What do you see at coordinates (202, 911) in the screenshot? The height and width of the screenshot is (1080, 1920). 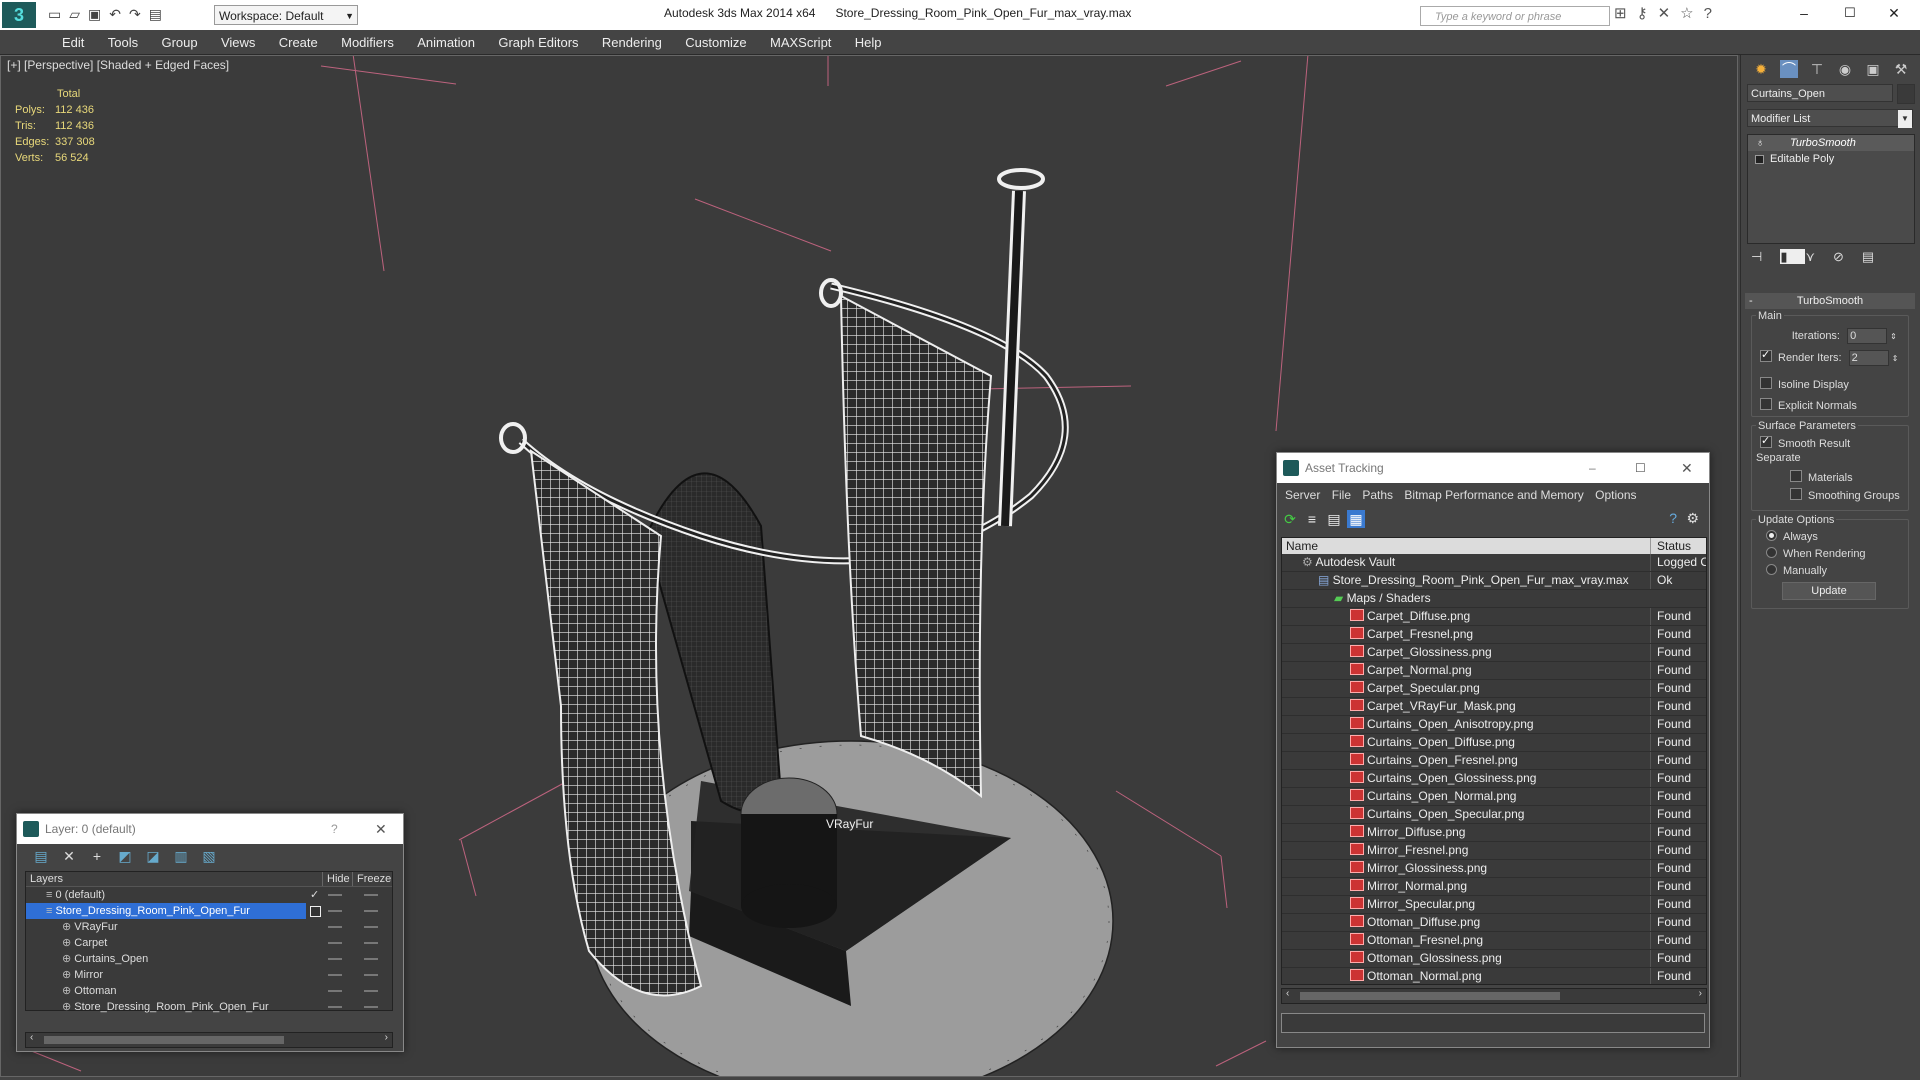 I see `layer-row: ≡ Store_Dressing_Room_Pink_Open_Fur` at bounding box center [202, 911].